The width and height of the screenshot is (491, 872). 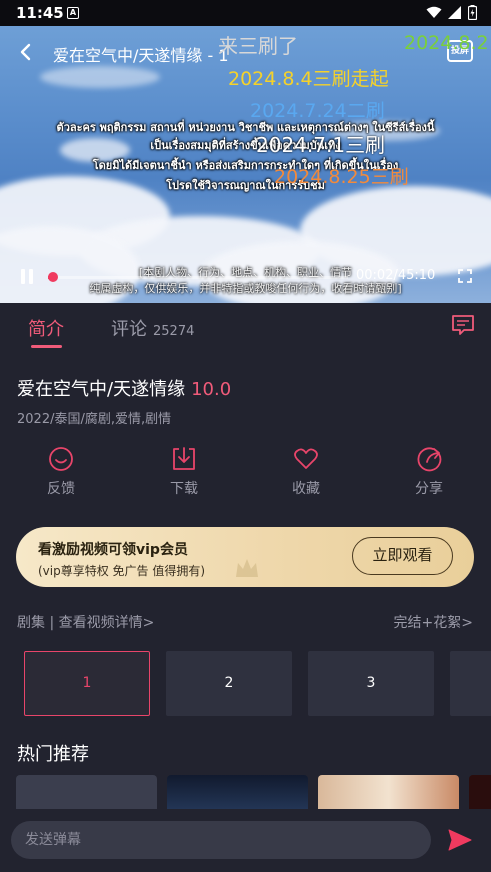 I want to click on notification-app-icon: A, so click(x=73, y=13).